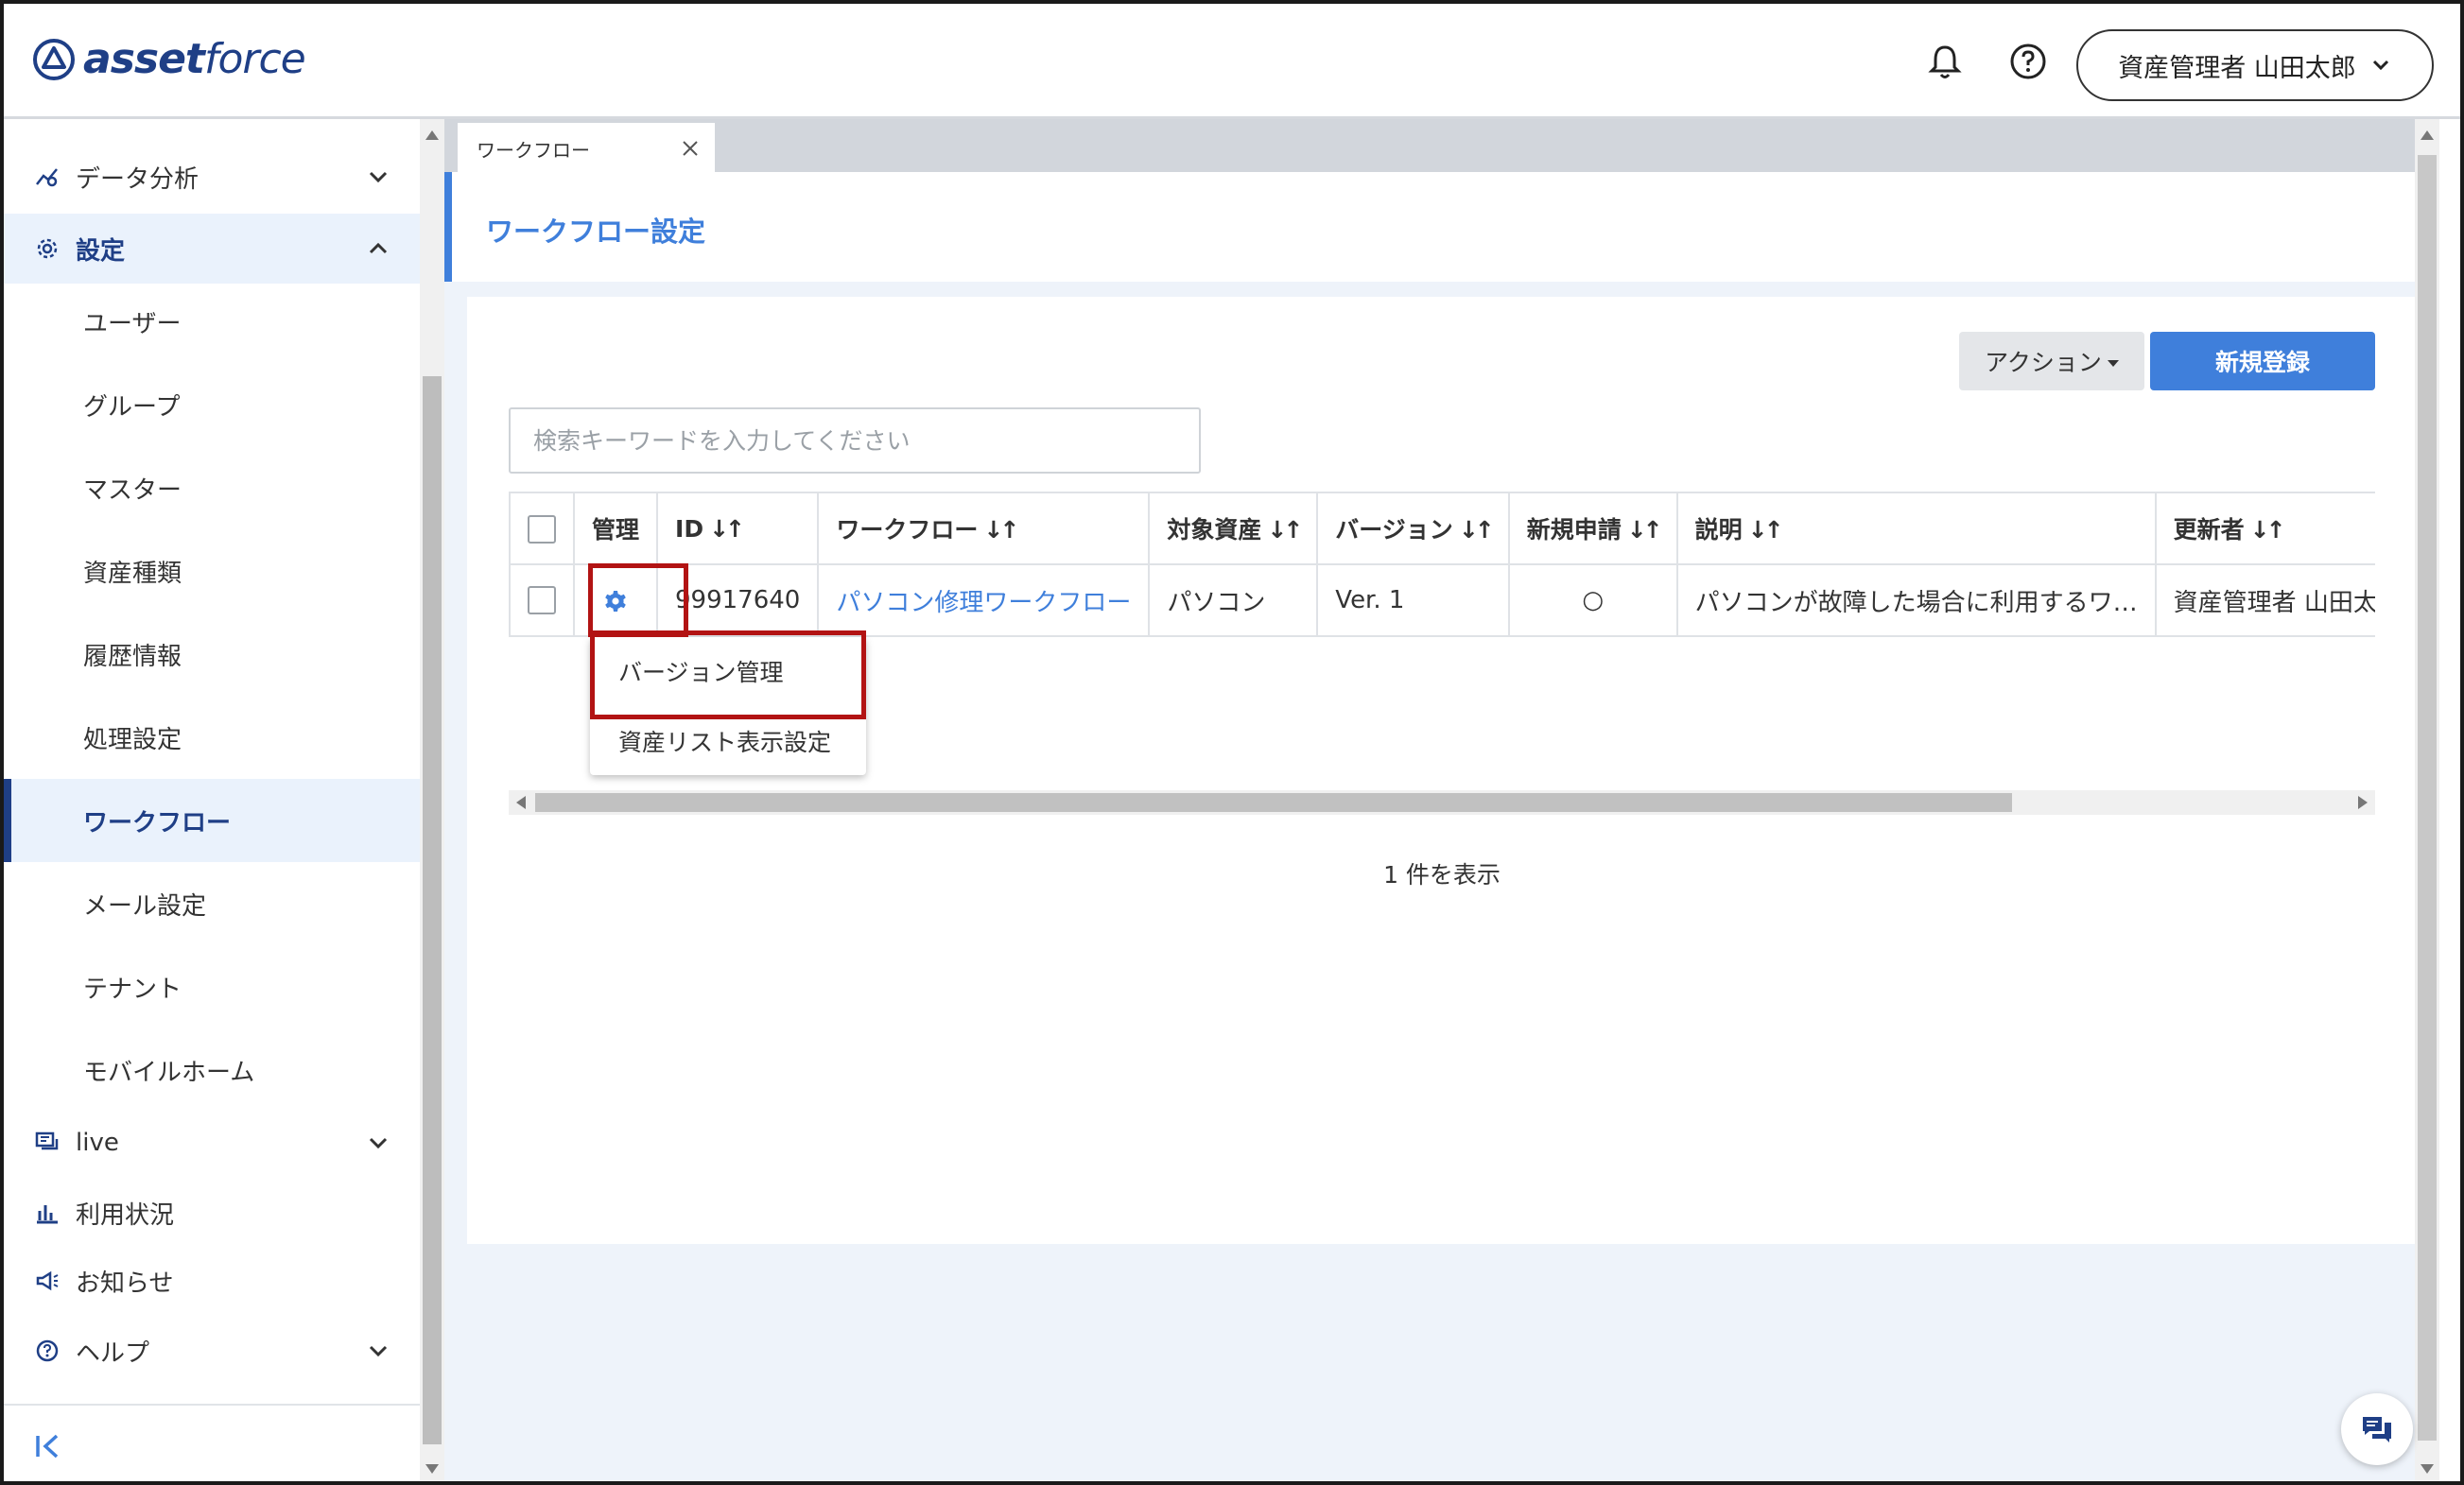 This screenshot has height=1485, width=2464. What do you see at coordinates (212, 1350) in the screenshot?
I see `sidebar-item-help: ヘルプ` at bounding box center [212, 1350].